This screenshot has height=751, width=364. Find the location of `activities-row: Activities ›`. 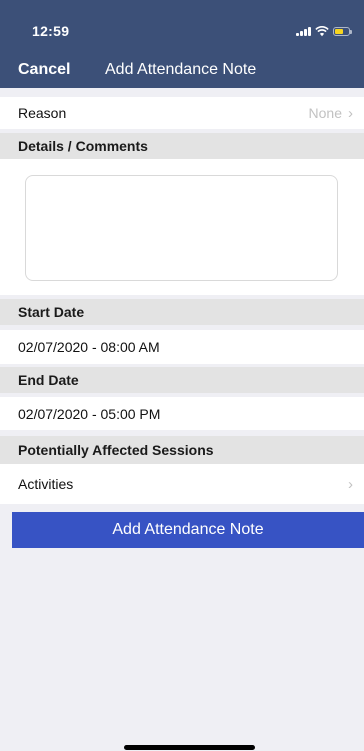

activities-row: Activities › is located at coordinates (182, 484).